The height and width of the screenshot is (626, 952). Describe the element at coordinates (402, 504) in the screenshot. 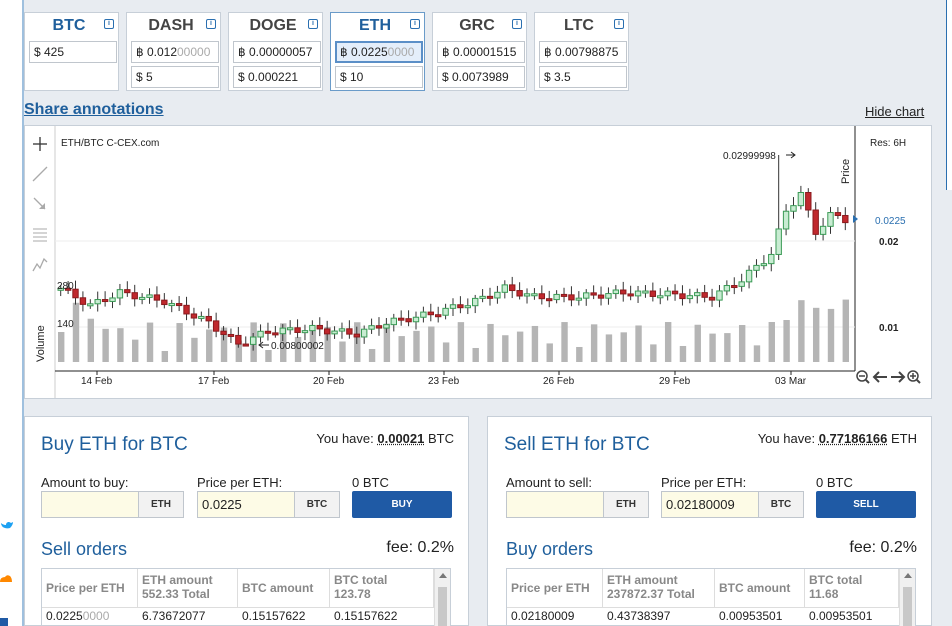

I see `buy-button: BUY` at that location.